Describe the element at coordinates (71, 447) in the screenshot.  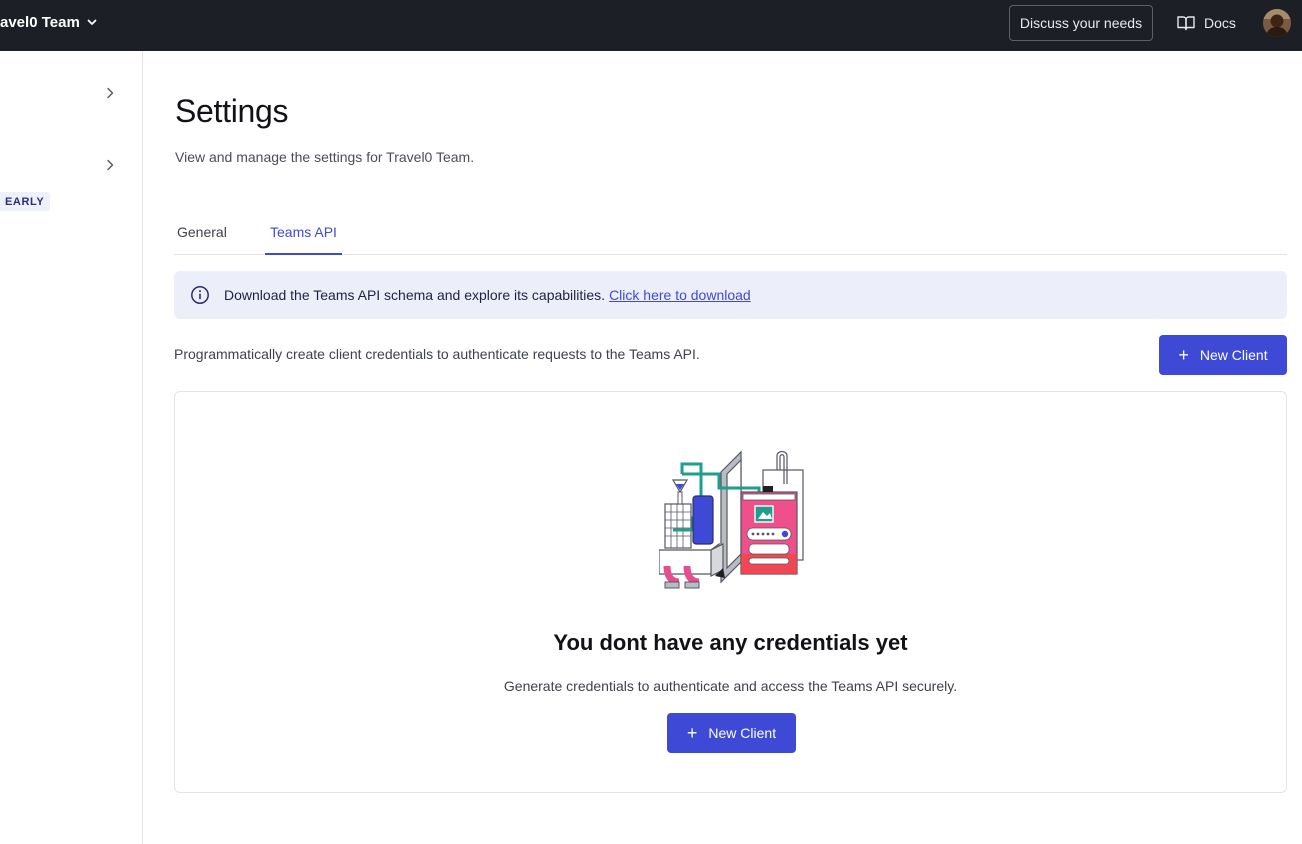
I see `sidebar: EARLY` at that location.